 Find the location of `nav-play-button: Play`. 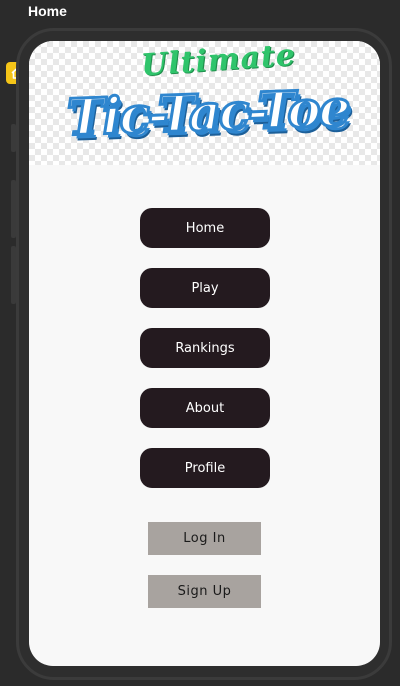

nav-play-button: Play is located at coordinates (205, 288).